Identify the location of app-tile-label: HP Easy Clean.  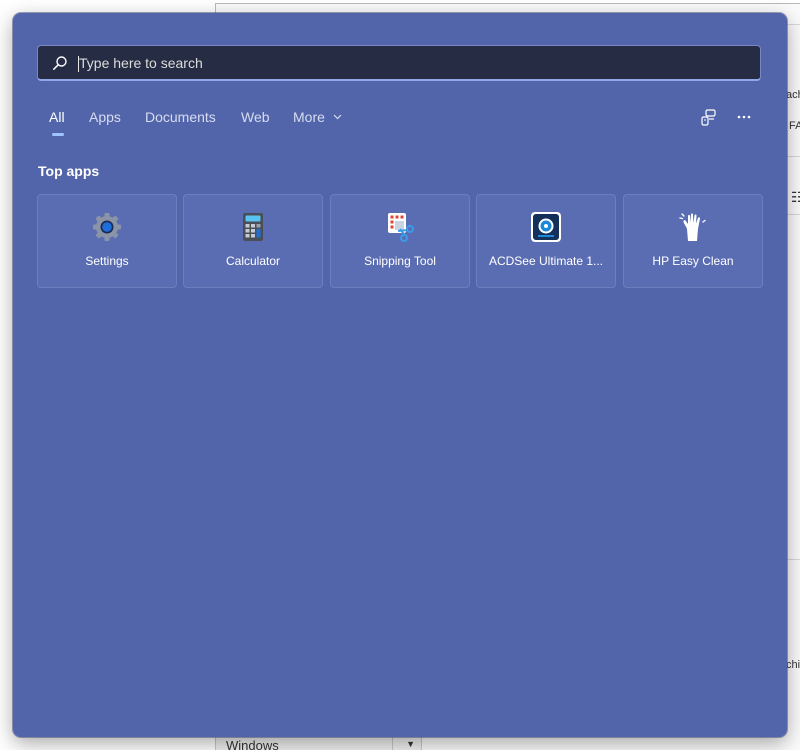
(693, 261).